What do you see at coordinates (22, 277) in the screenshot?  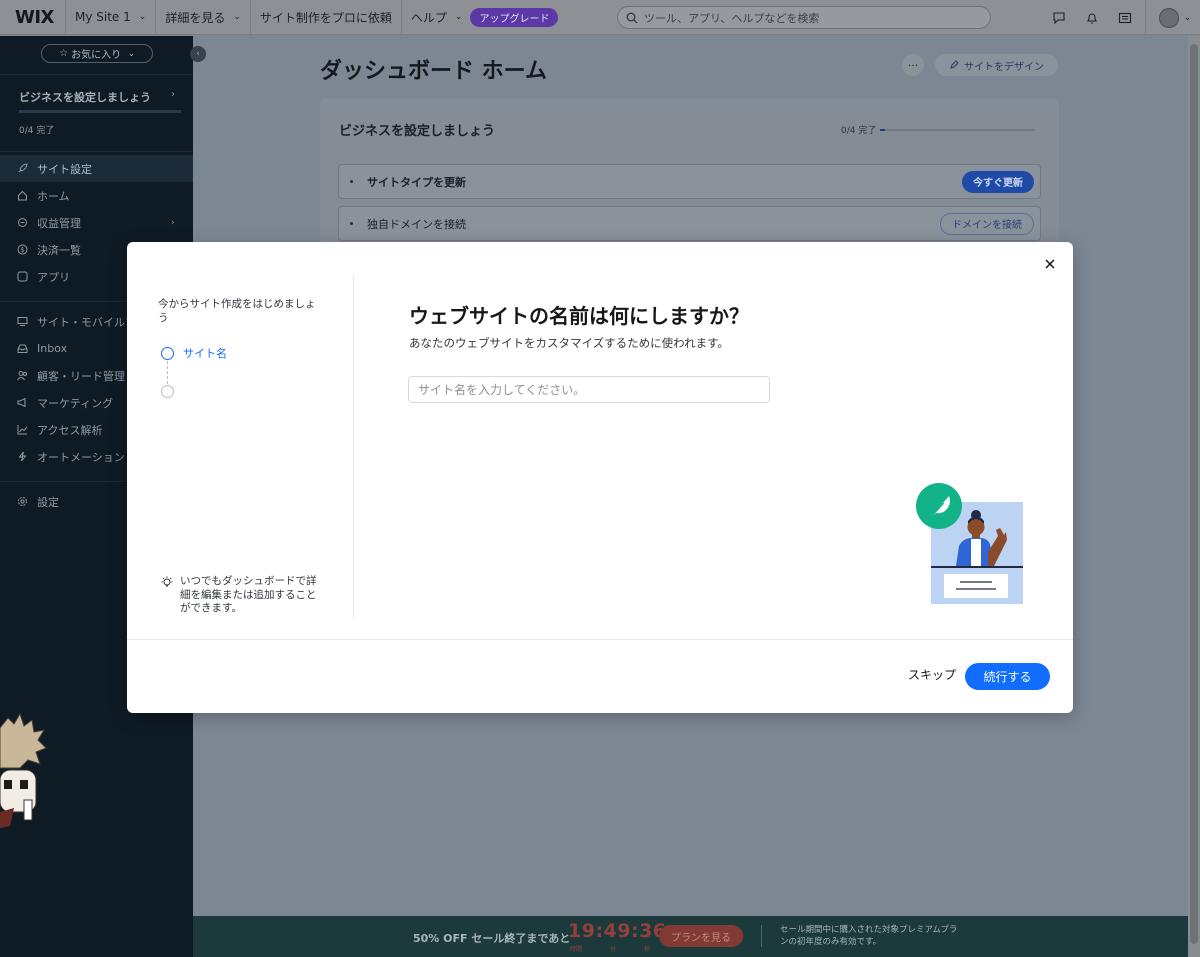 I see `apps-icon` at bounding box center [22, 277].